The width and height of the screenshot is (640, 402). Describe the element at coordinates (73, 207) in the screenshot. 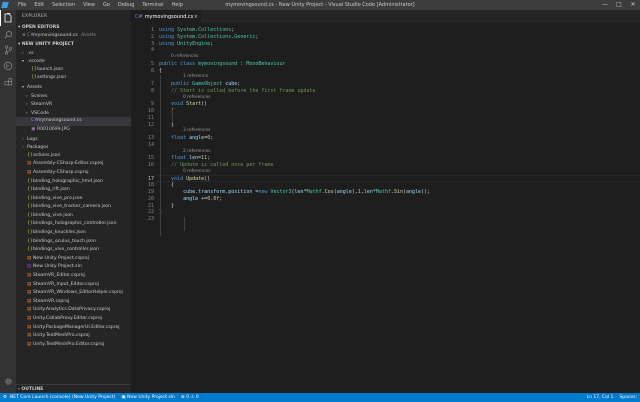

I see `tree-item: {}binding_vive_tracker_camera.json` at that location.